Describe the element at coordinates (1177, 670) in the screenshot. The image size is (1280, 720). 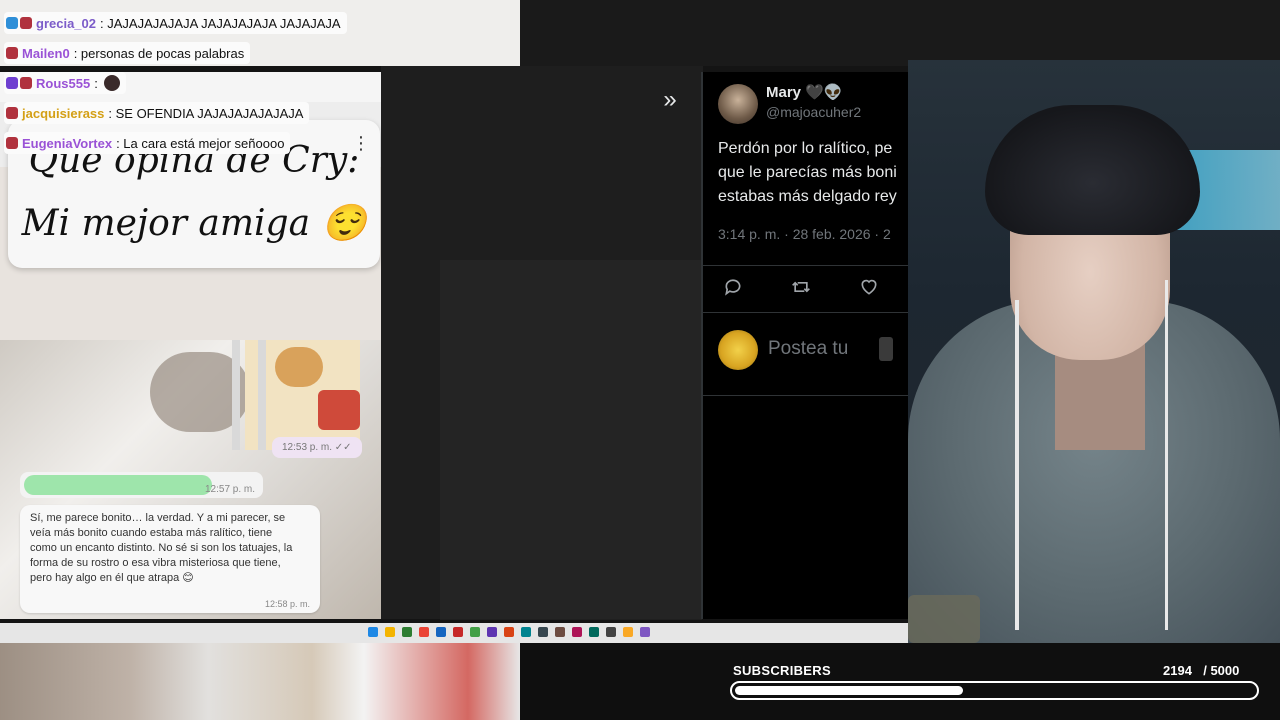
I see `subscribers-count: 2194` at that location.